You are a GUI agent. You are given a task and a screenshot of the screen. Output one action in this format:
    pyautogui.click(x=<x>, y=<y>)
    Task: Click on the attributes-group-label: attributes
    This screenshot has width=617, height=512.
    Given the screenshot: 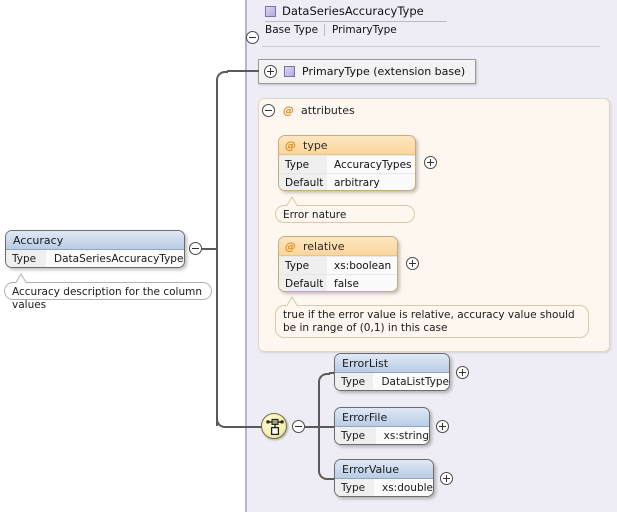 What is the action you would take?
    pyautogui.click(x=328, y=110)
    